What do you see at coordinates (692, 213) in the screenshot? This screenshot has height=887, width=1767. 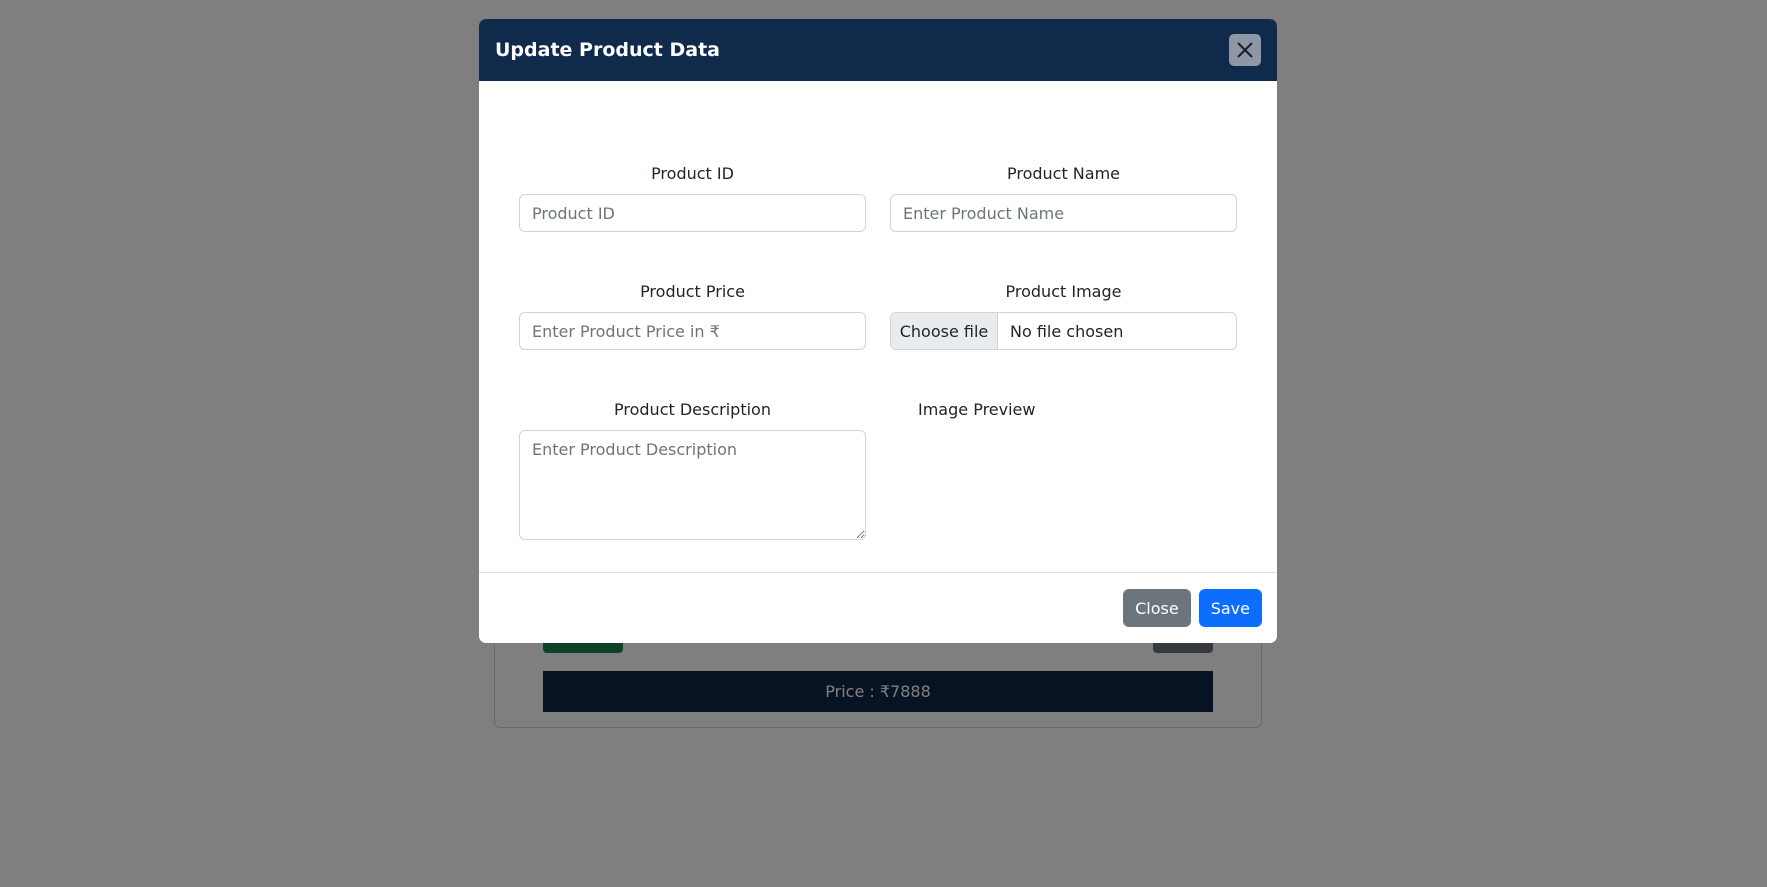 I see `product-id-input` at bounding box center [692, 213].